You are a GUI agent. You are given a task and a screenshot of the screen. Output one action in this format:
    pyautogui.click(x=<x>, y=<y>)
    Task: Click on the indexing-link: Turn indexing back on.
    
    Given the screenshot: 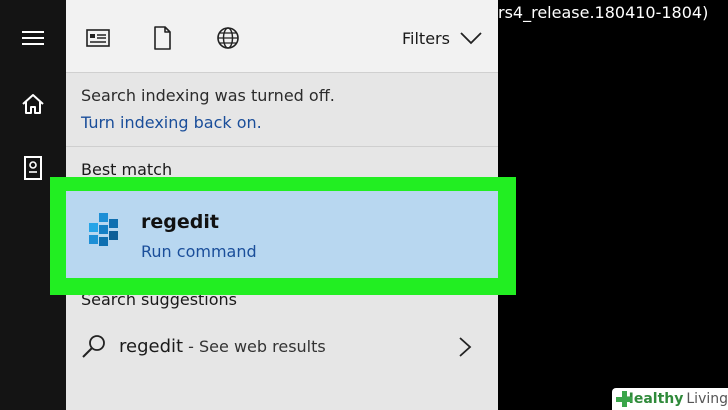 What is the action you would take?
    pyautogui.click(x=171, y=122)
    